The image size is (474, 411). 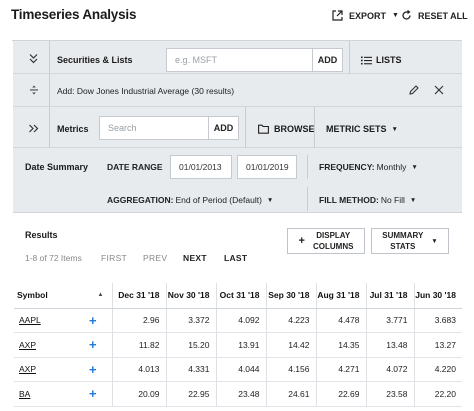 I want to click on reset-all-button: RESET ALL, so click(x=434, y=15).